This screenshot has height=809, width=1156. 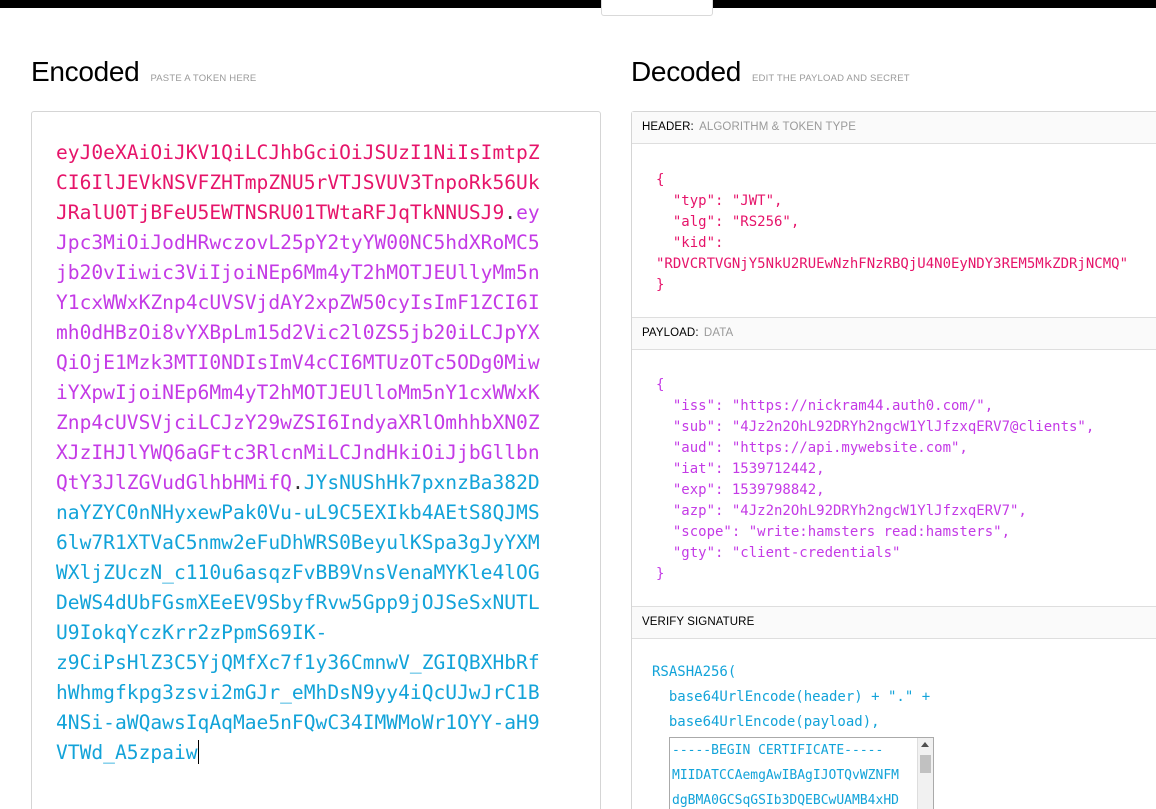 I want to click on header-section-title: HEADER: ALGORITHM & TOKEN TYPE, so click(x=894, y=128).